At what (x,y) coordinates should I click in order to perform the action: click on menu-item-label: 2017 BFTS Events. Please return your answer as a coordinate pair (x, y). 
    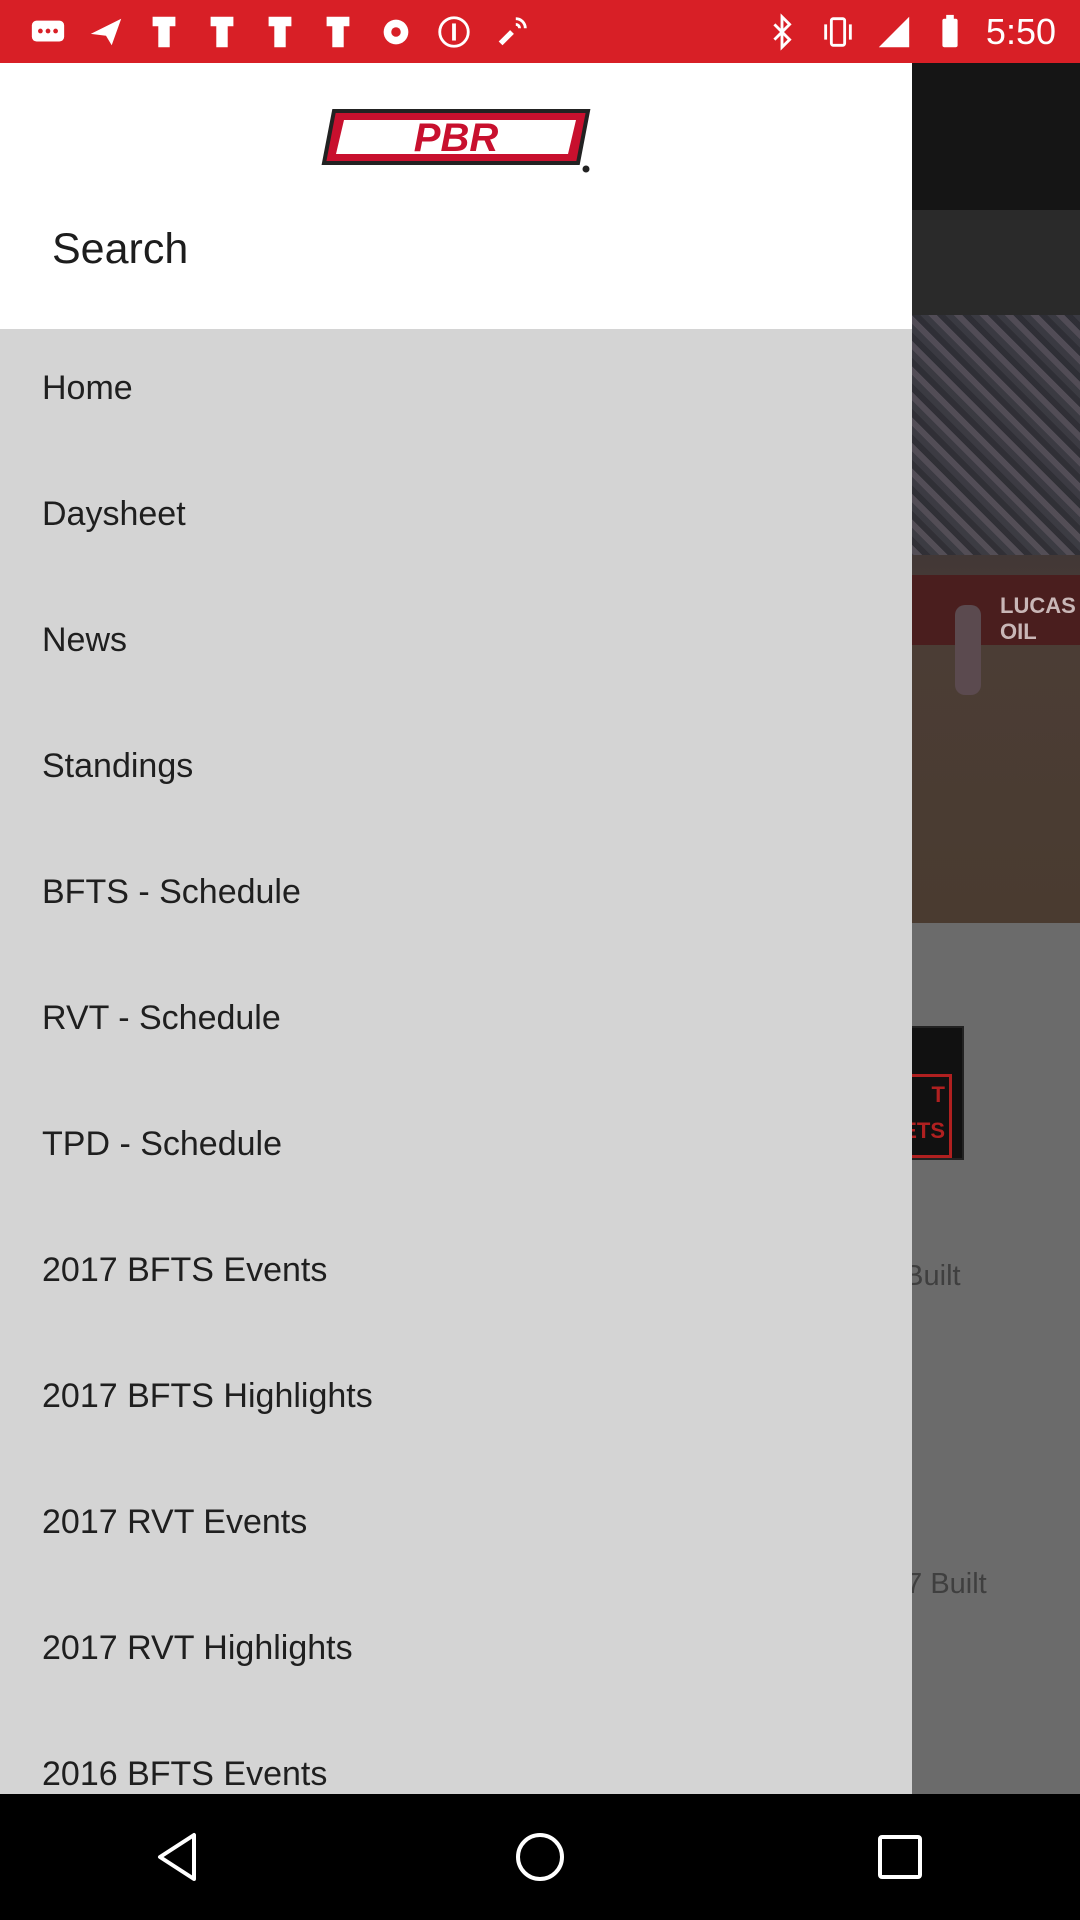
    Looking at the image, I should click on (185, 1270).